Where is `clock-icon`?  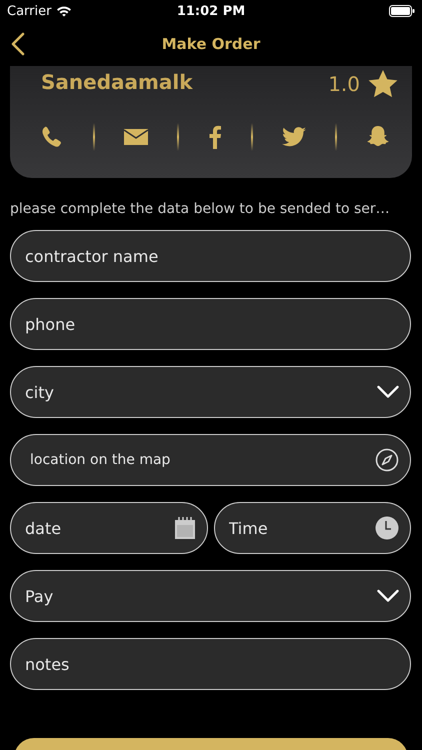 clock-icon is located at coordinates (387, 528).